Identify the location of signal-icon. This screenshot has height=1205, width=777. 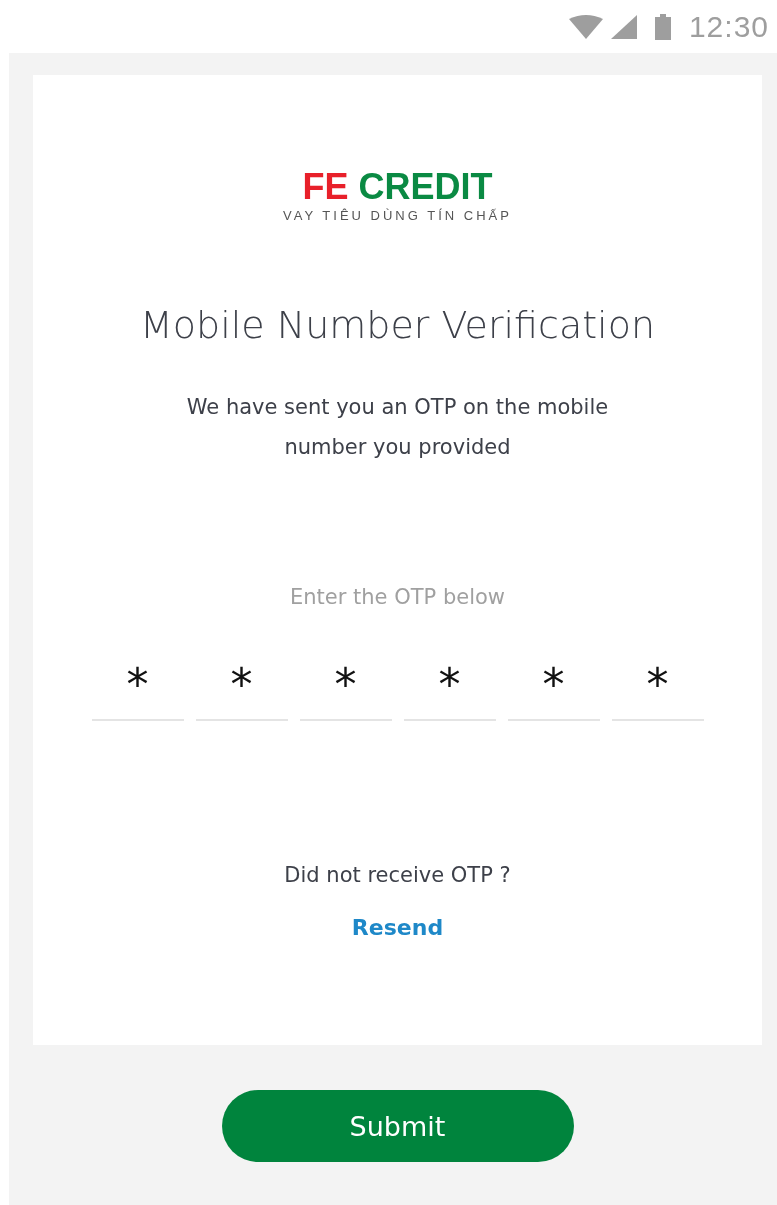
(623, 26).